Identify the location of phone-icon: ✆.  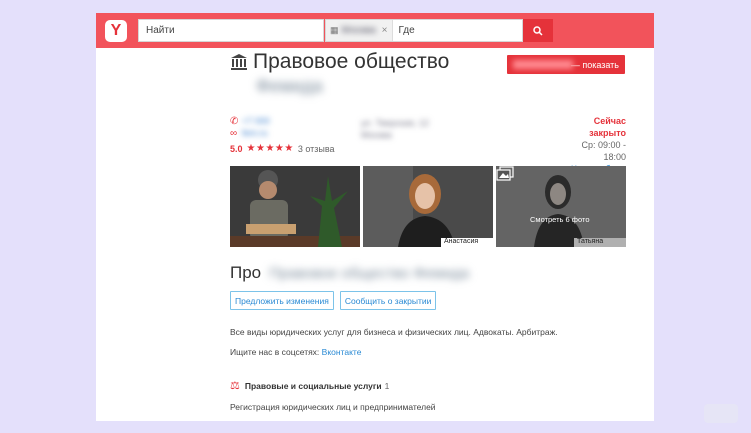
(234, 121).